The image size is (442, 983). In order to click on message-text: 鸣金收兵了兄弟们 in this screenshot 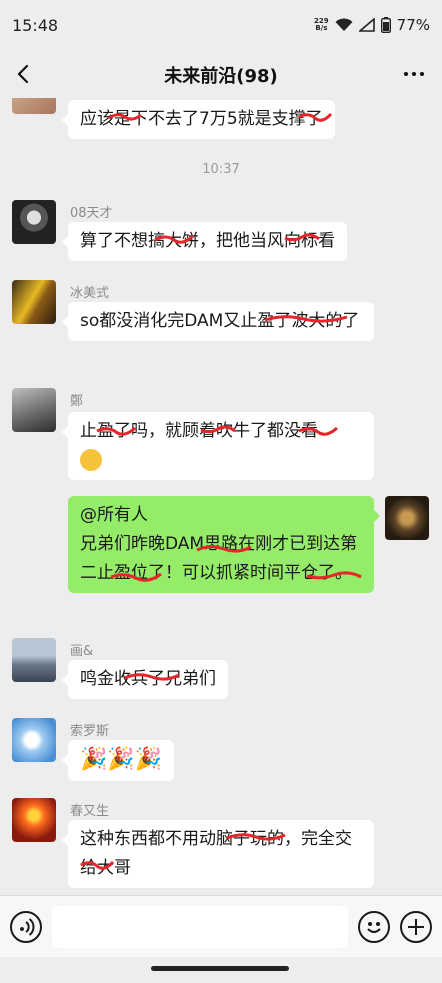, I will do `click(148, 679)`.